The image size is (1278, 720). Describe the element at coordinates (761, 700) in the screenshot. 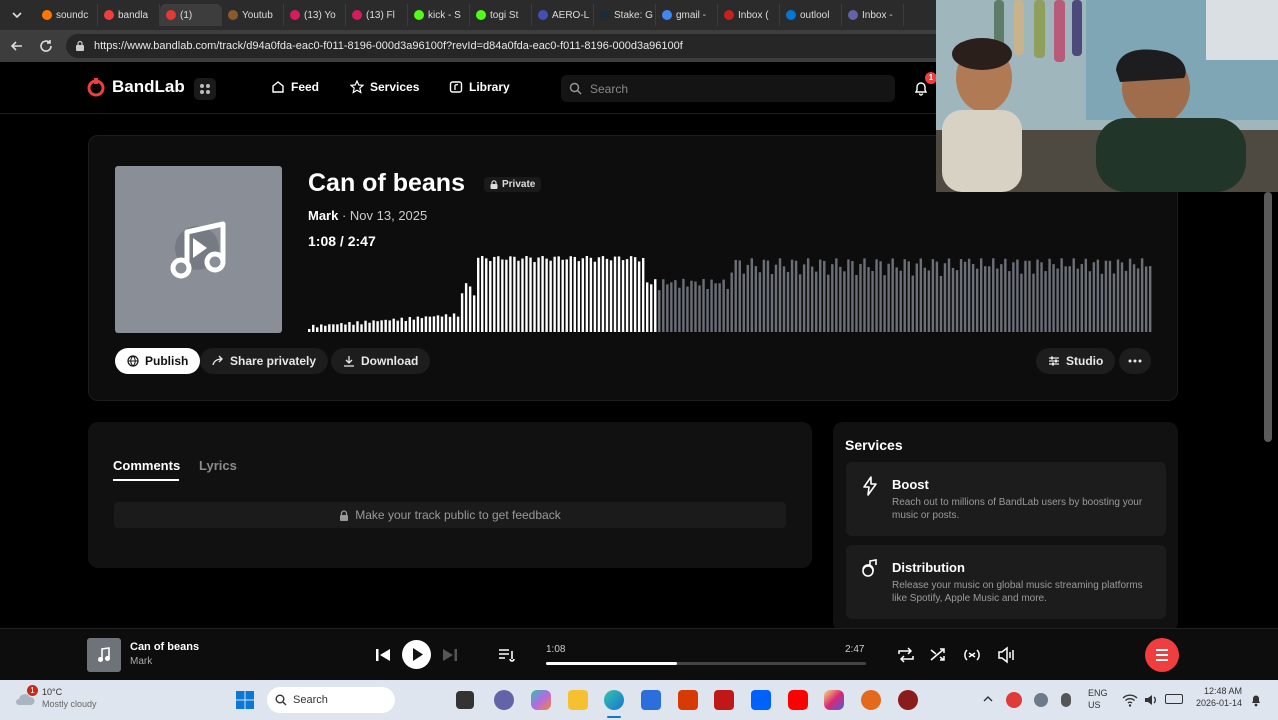

I see `dropbox-icon` at that location.